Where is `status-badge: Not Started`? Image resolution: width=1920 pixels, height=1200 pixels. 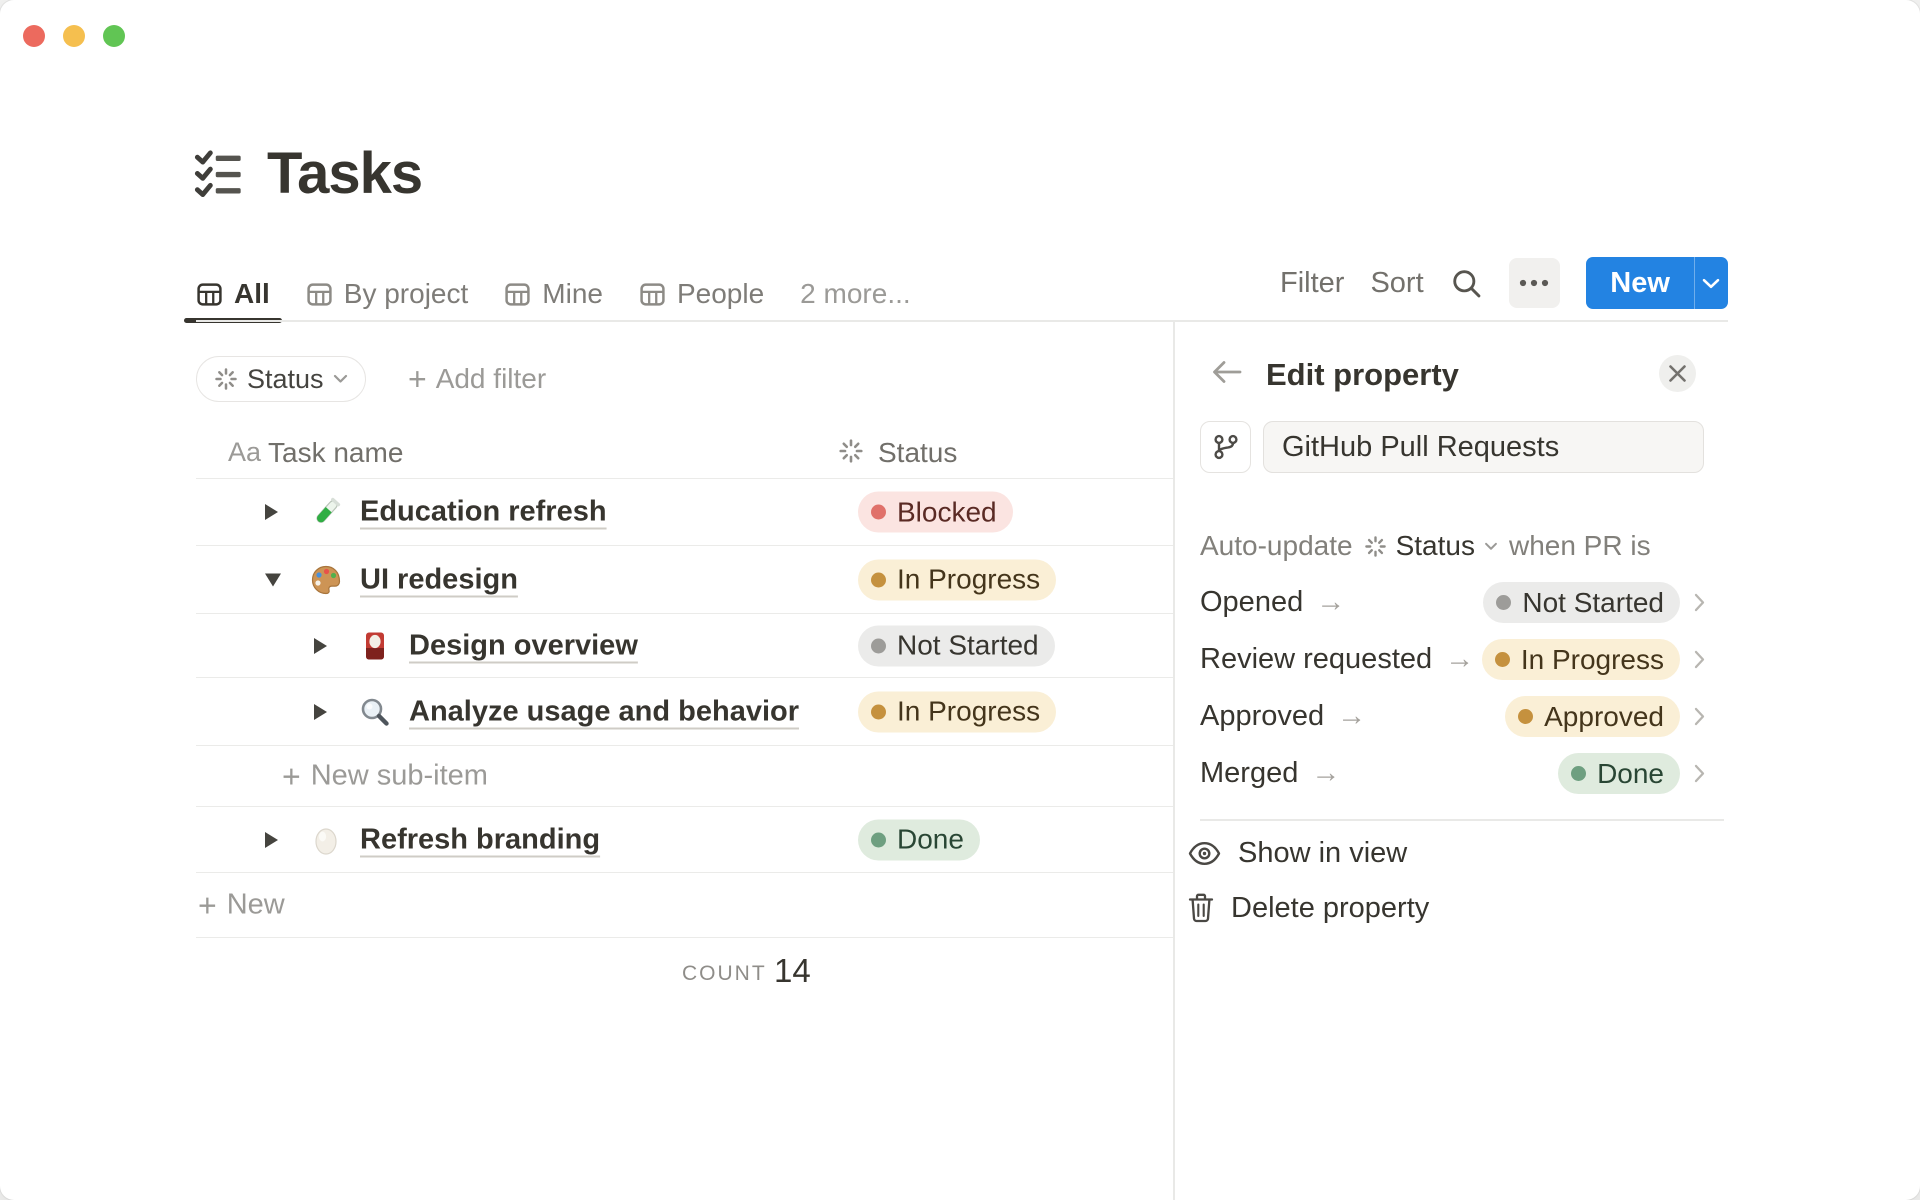
status-badge: Not Started is located at coordinates (956, 645).